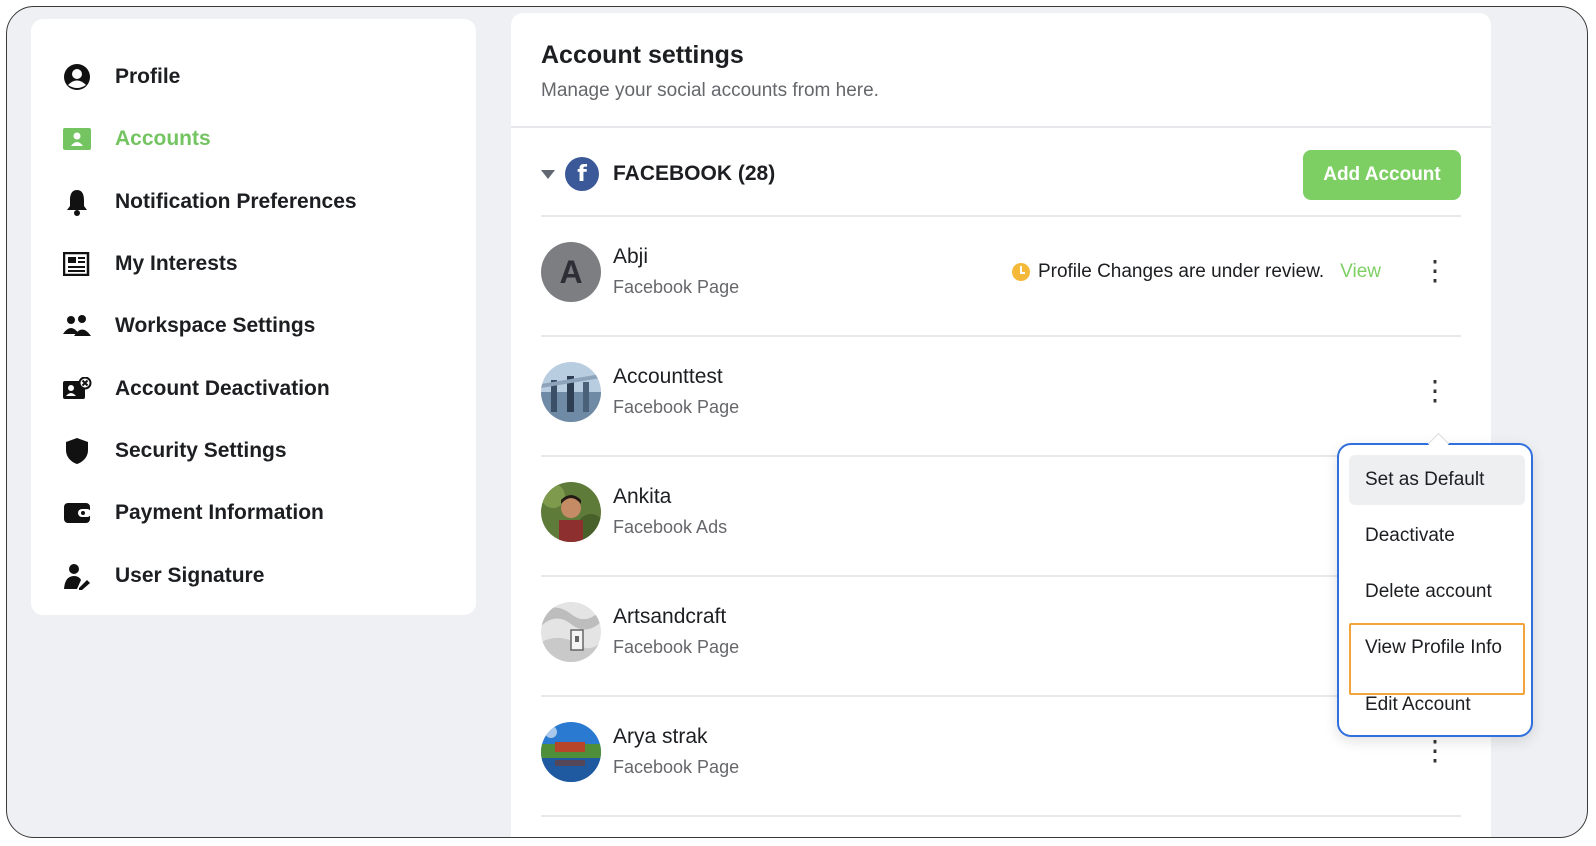  What do you see at coordinates (668, 376) in the screenshot?
I see `account-name: Accounttest` at bounding box center [668, 376].